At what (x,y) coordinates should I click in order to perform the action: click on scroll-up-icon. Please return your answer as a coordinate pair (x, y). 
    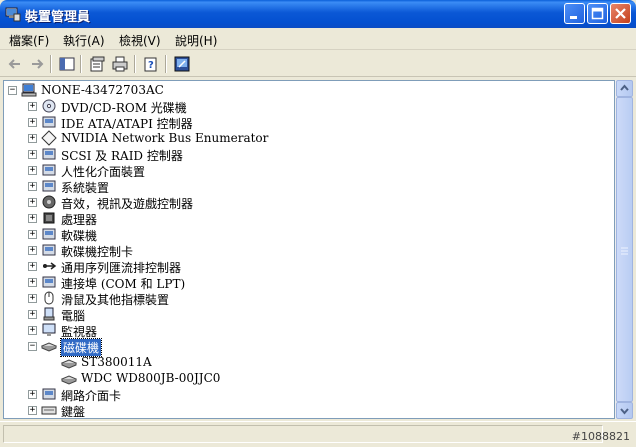
    Looking at the image, I should click on (624, 87).